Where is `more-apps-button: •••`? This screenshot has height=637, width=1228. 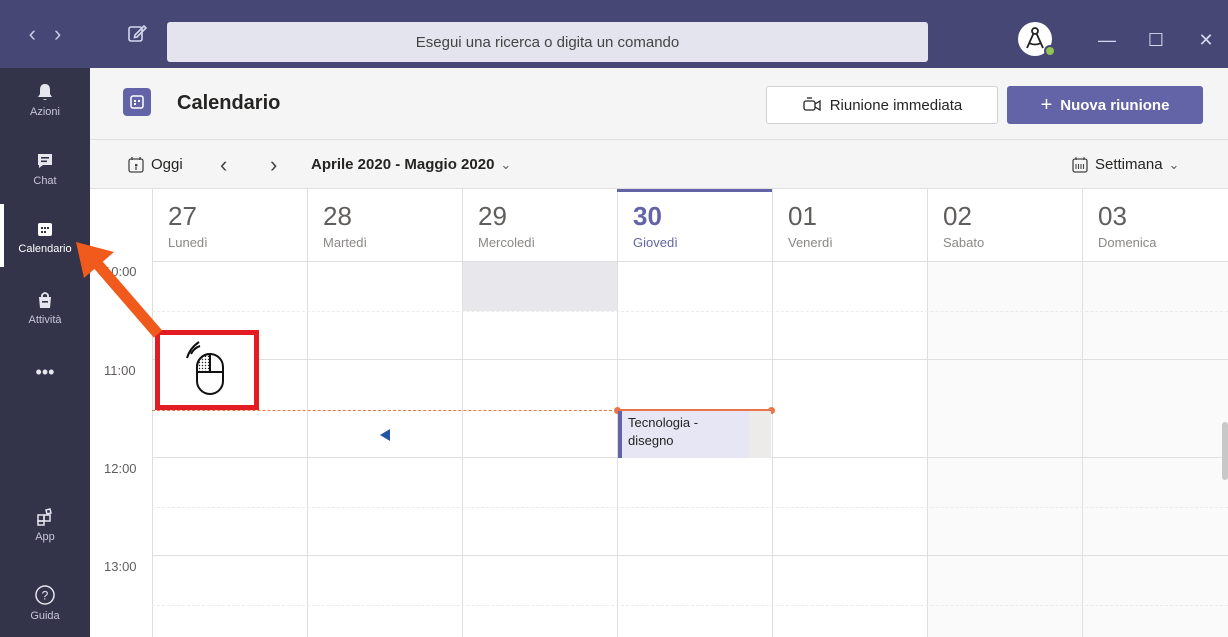
more-apps-button: ••• is located at coordinates (45, 372).